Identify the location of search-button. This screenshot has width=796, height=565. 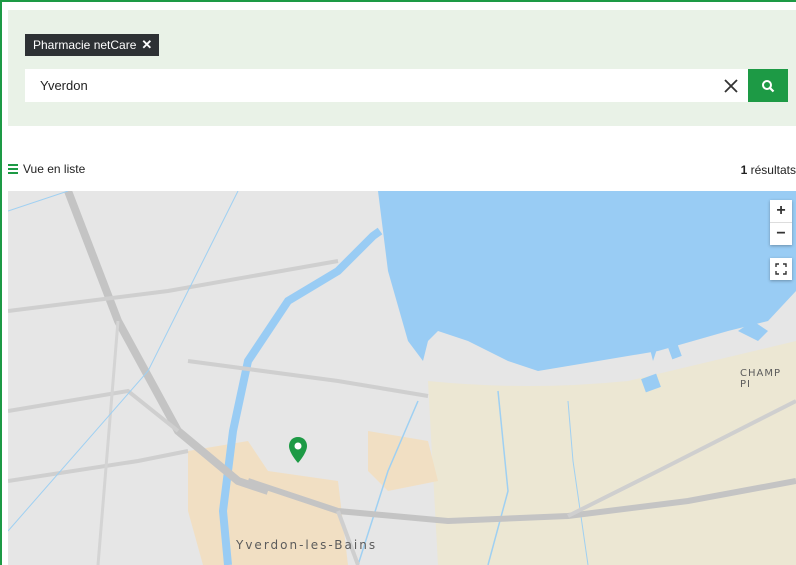
(768, 85).